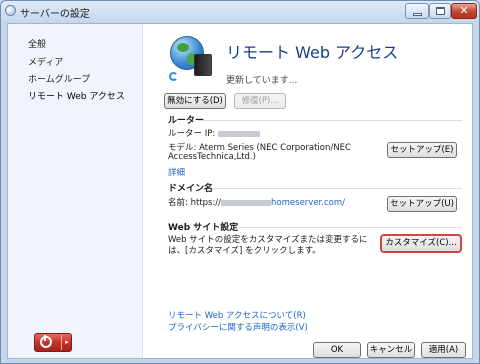 The height and width of the screenshot is (364, 480). Describe the element at coordinates (350, 227) in the screenshot. I see `website-divider` at that location.